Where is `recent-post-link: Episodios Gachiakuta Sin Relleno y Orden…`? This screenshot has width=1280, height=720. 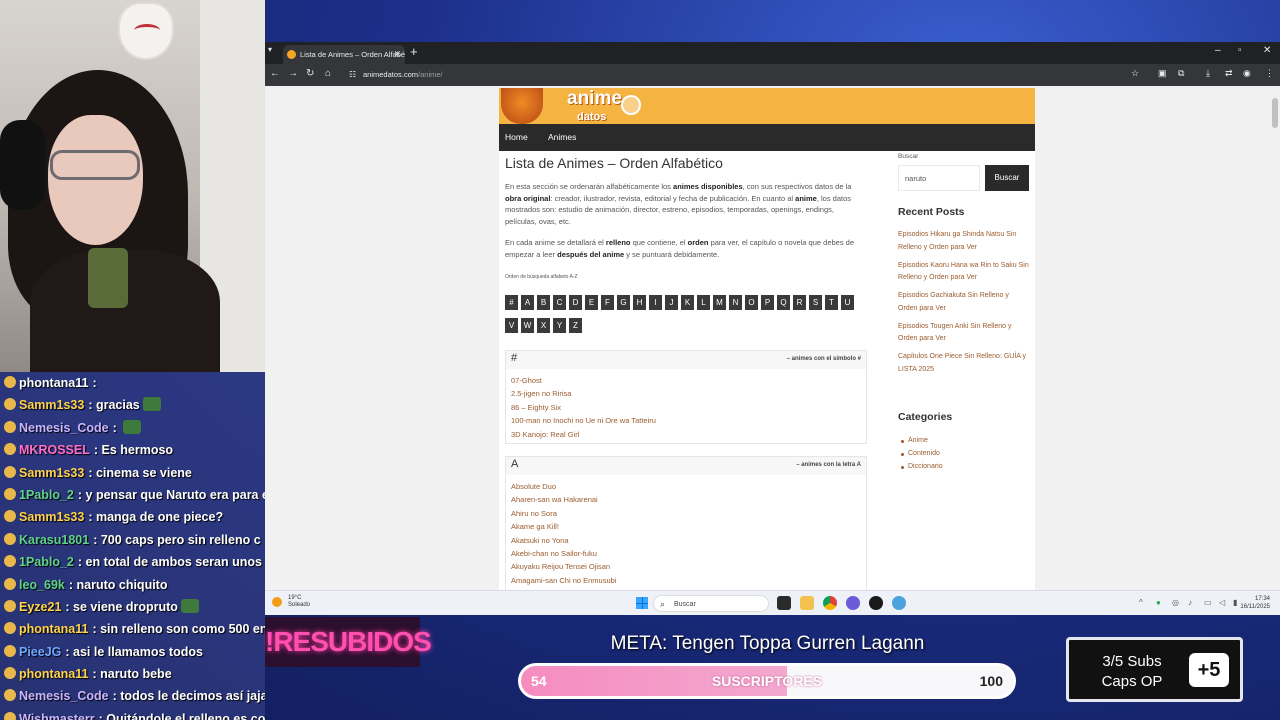 recent-post-link: Episodios Gachiakuta Sin Relleno y Orden… is located at coordinates (964, 302).